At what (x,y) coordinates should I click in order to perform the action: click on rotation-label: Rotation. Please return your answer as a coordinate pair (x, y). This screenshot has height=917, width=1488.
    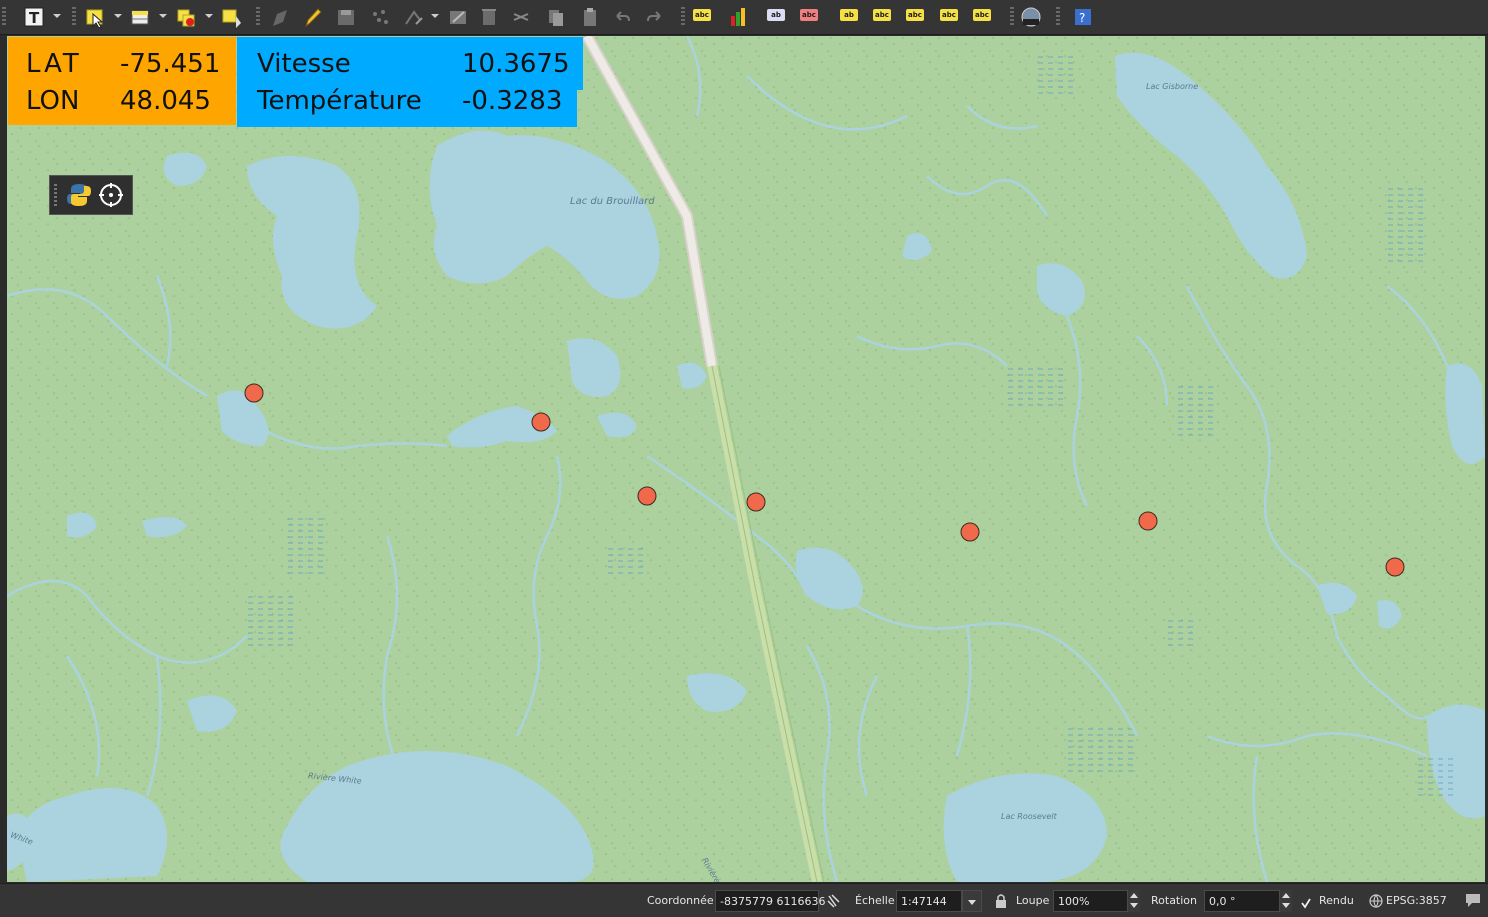
    Looking at the image, I should click on (1174, 900).